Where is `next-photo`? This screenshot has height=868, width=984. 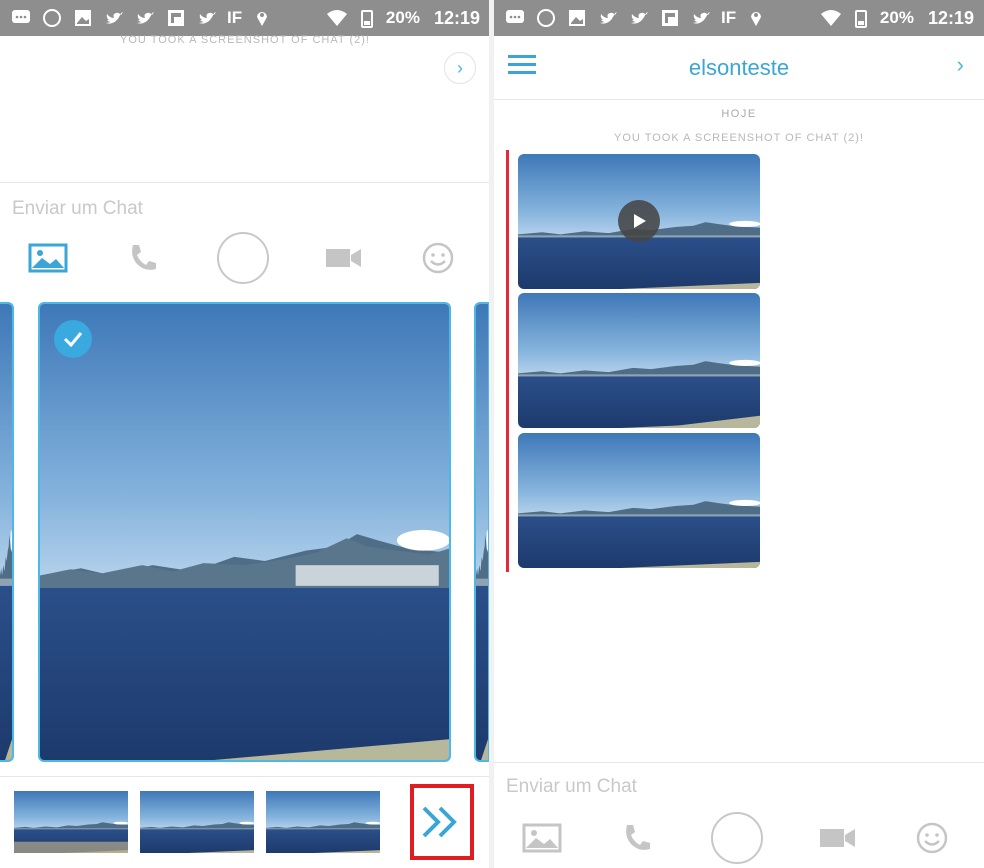
next-photo is located at coordinates (482, 532).